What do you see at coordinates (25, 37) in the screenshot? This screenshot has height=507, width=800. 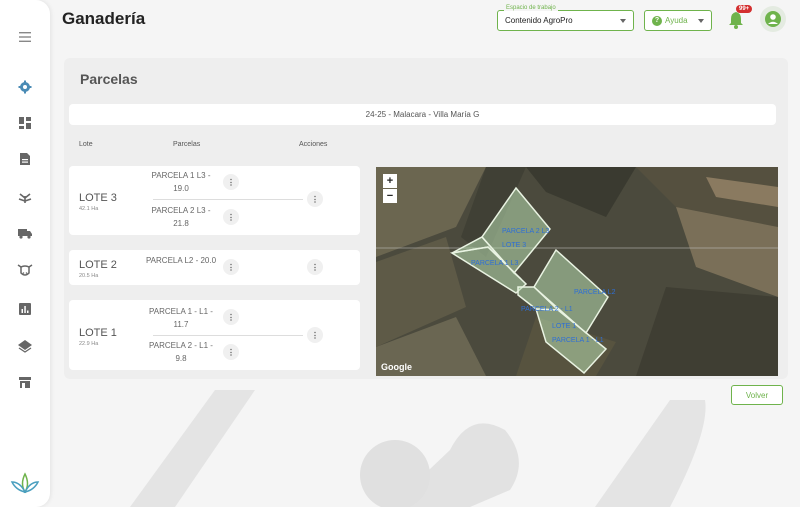 I see `menu-icon` at bounding box center [25, 37].